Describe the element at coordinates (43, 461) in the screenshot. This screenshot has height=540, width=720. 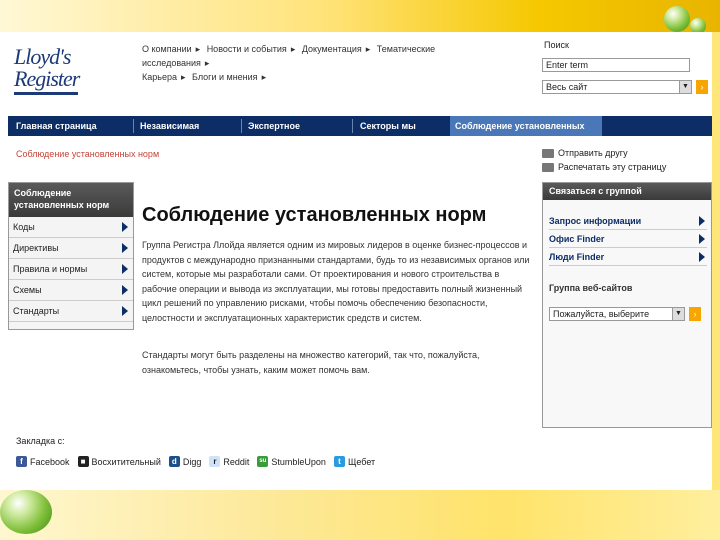
I see `bookmark-facebook: f Facebook` at that location.